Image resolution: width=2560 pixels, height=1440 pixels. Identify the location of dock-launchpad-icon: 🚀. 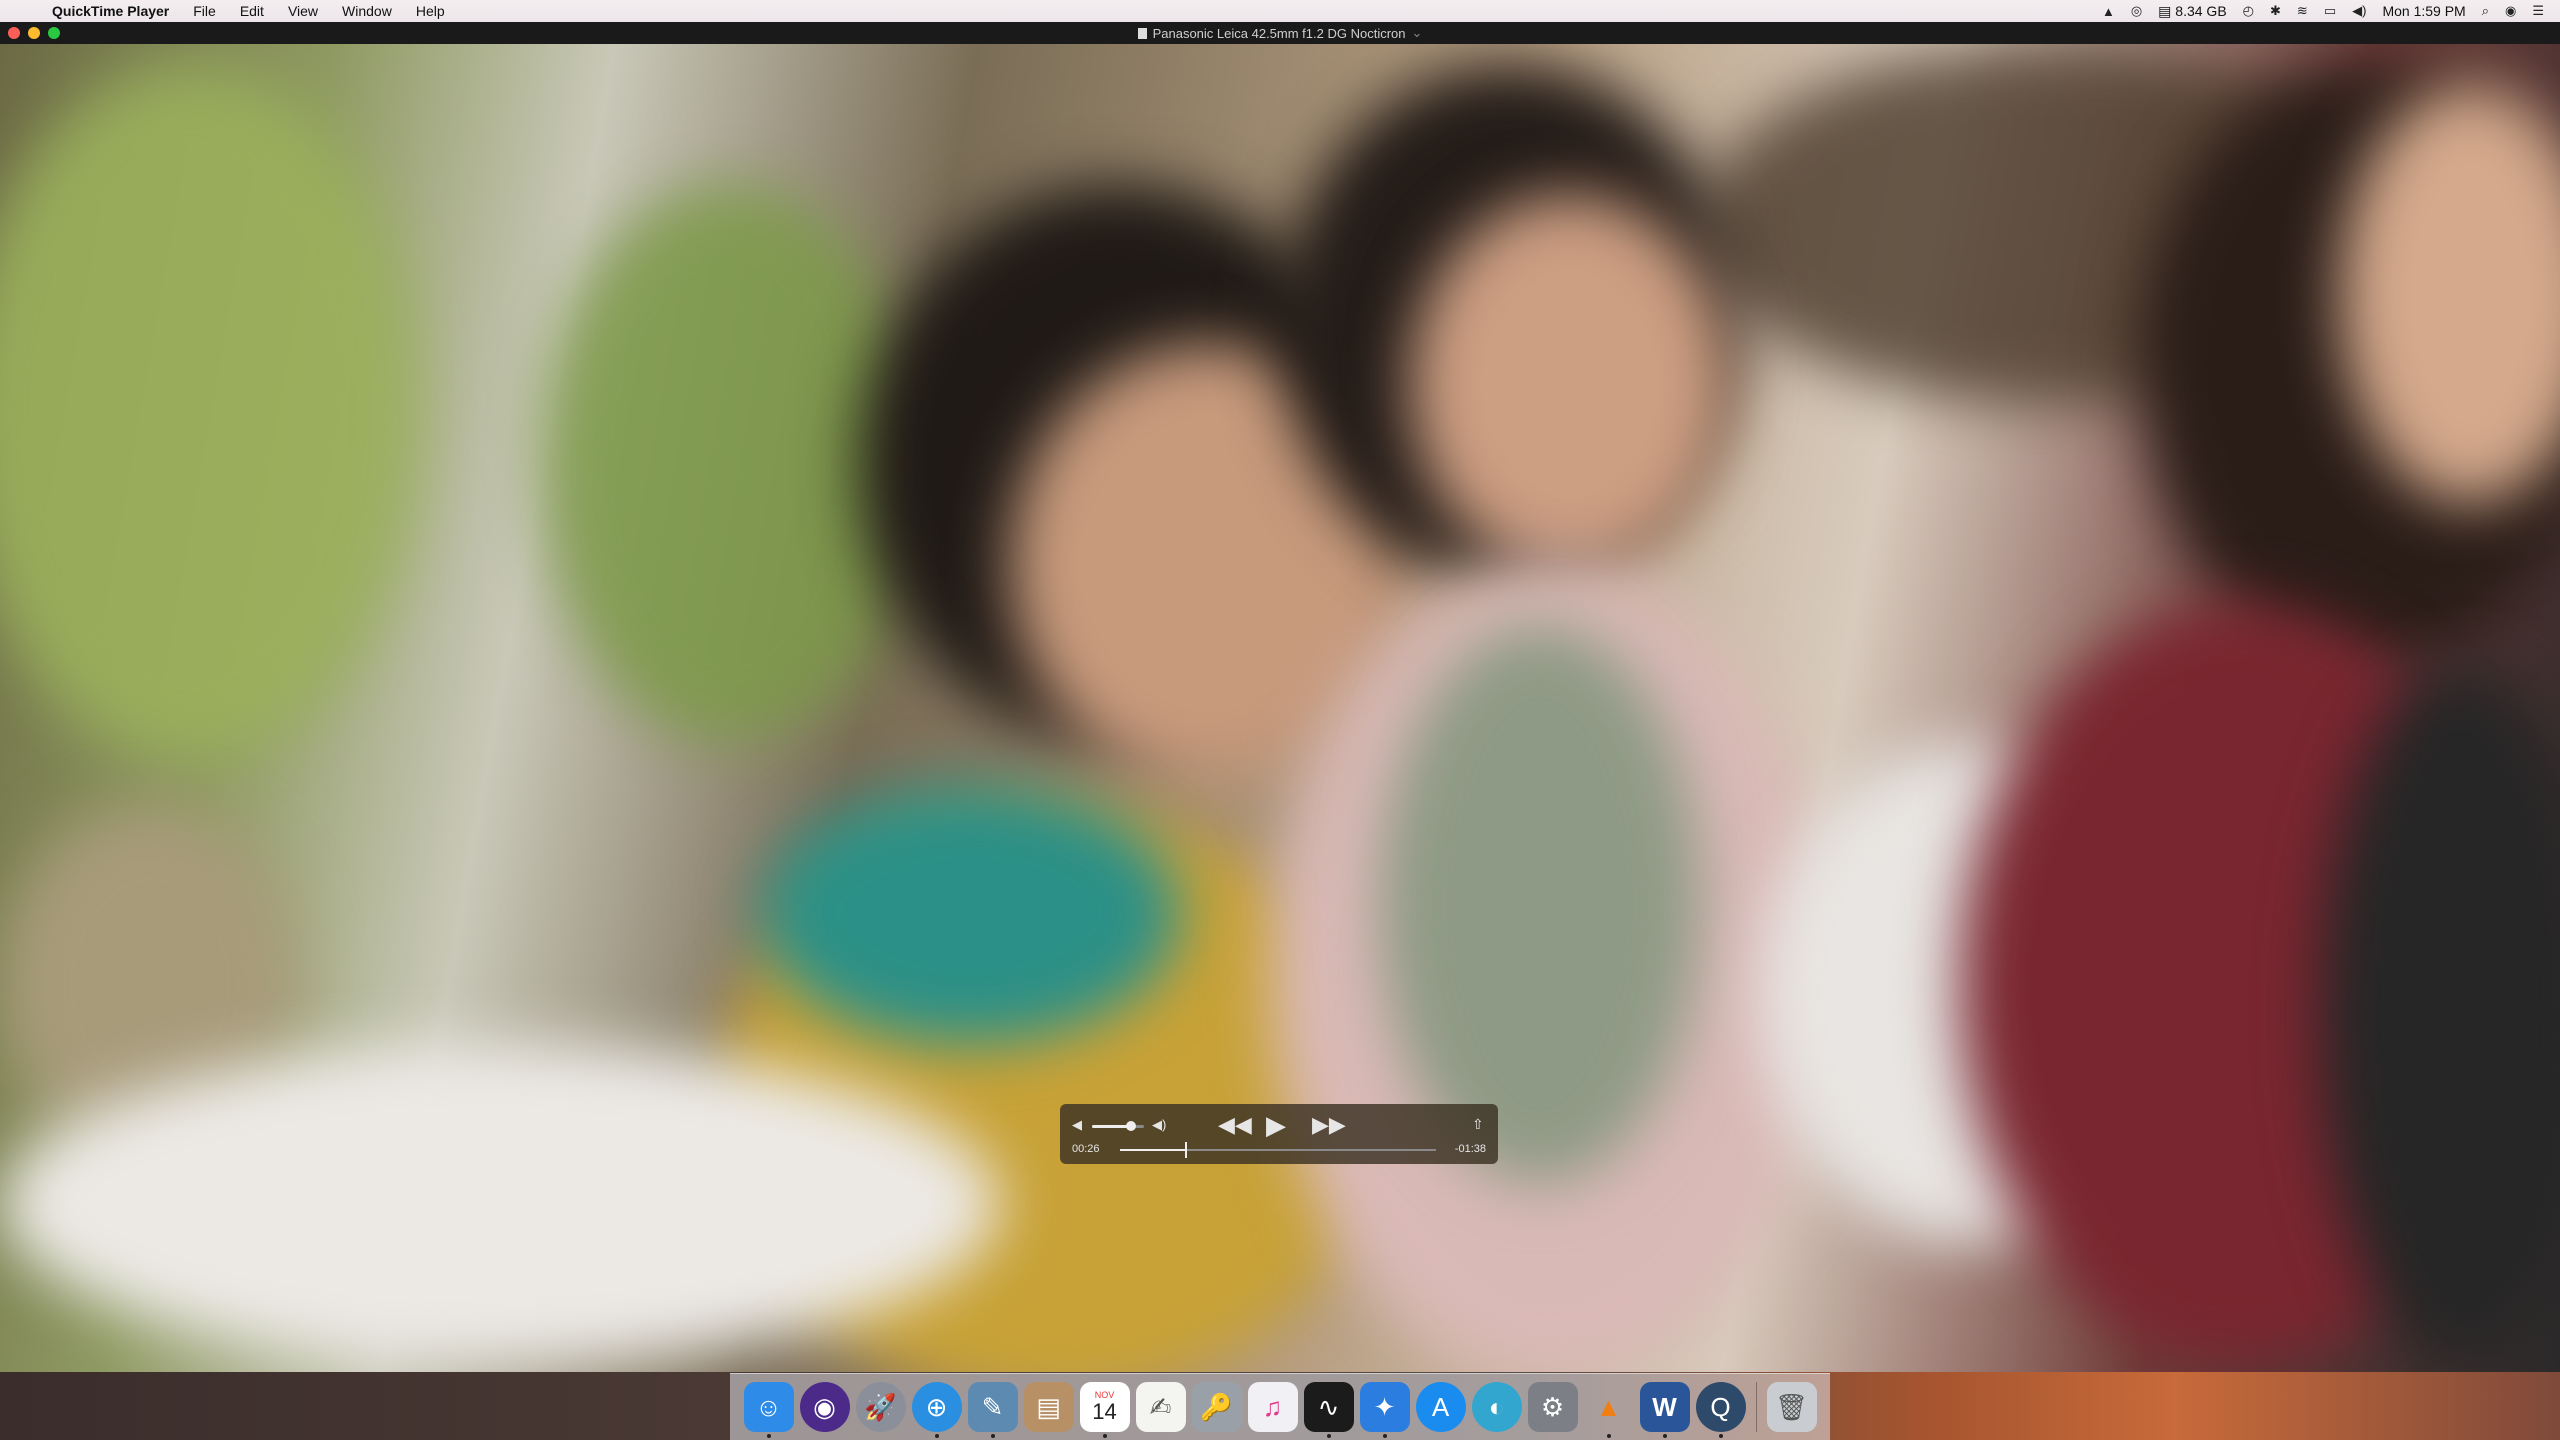
(880, 1407).